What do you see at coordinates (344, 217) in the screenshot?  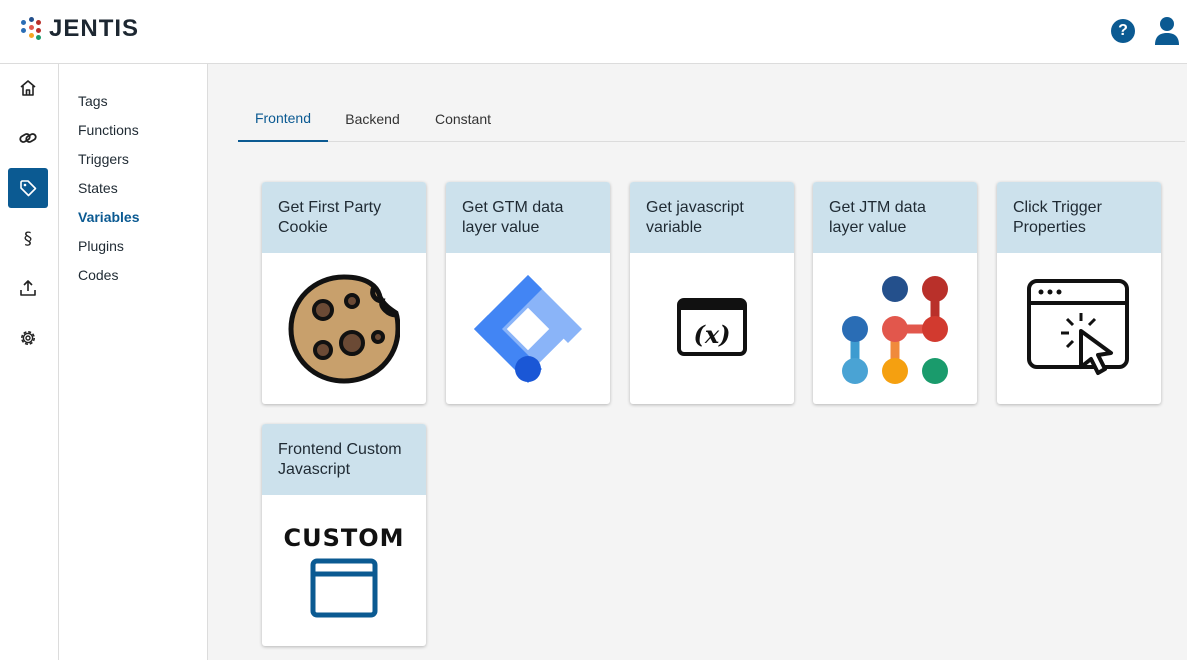 I see `card-title: Get First Party Cookie` at bounding box center [344, 217].